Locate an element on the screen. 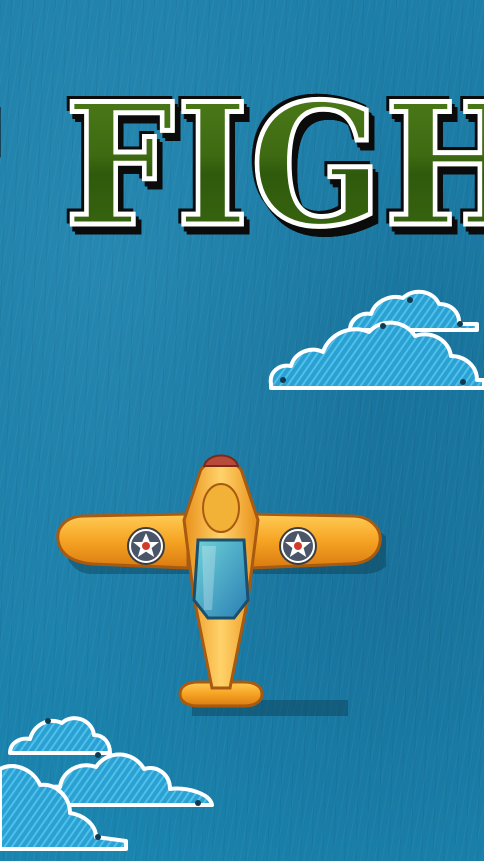 The width and height of the screenshot is (484, 861). cockpit-canopy is located at coordinates (221, 579).